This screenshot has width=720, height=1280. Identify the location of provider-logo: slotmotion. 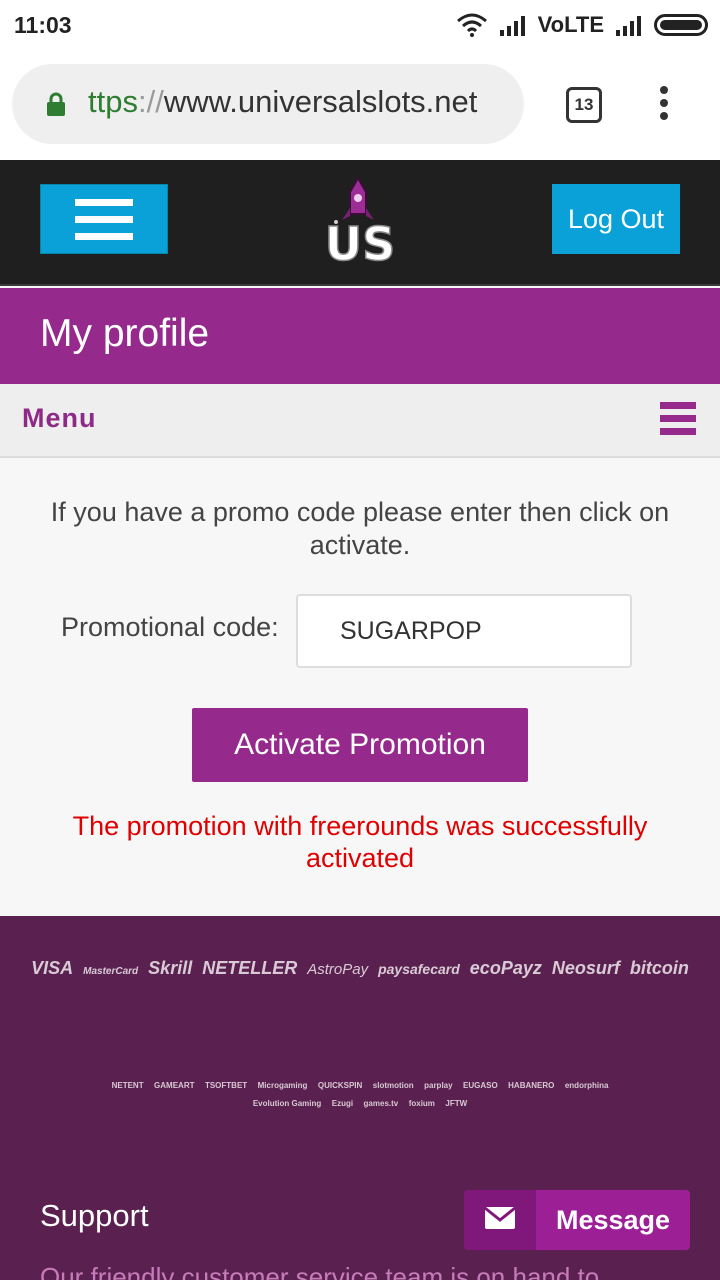
(393, 1085).